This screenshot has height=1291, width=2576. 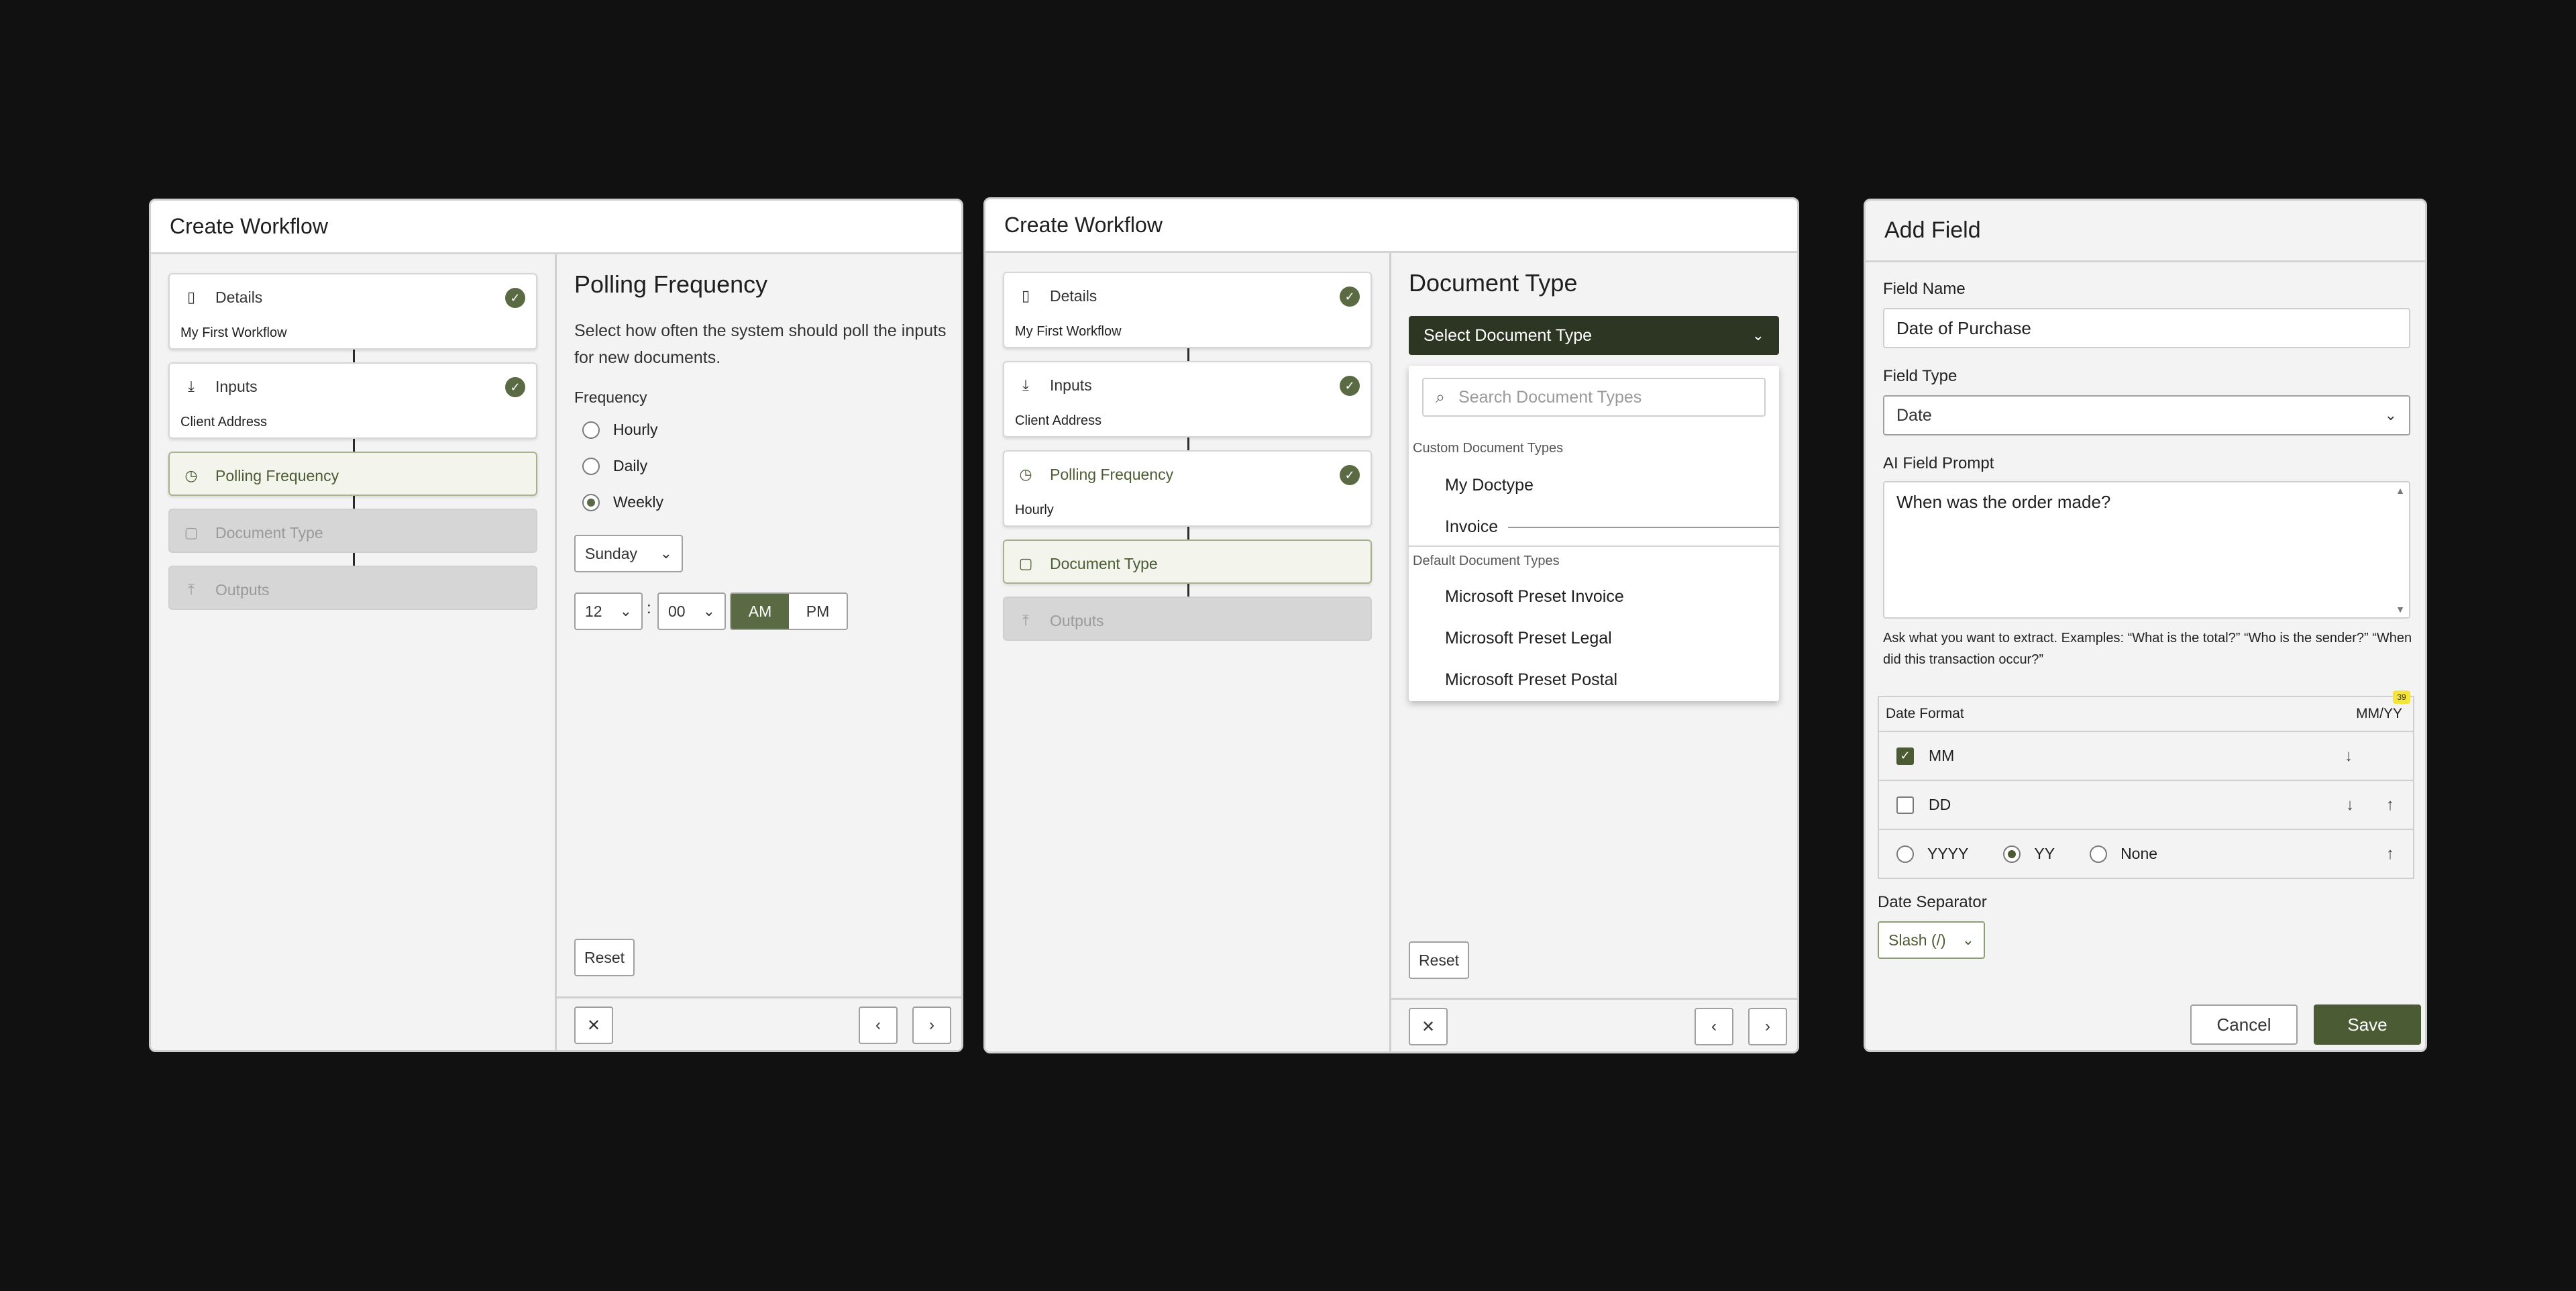 What do you see at coordinates (2379, 713) in the screenshot?
I see `date-format-value: MM/YY` at bounding box center [2379, 713].